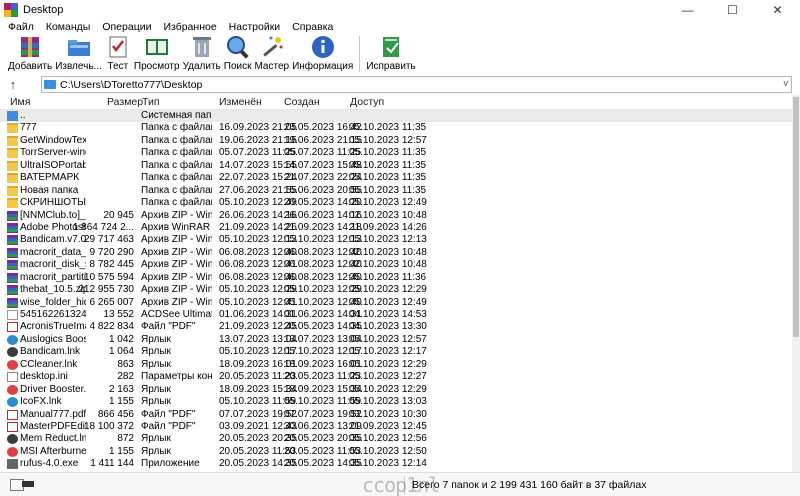 This screenshot has height=496, width=800. Describe the element at coordinates (687, 9) in the screenshot. I see `minimize-button: —` at that location.